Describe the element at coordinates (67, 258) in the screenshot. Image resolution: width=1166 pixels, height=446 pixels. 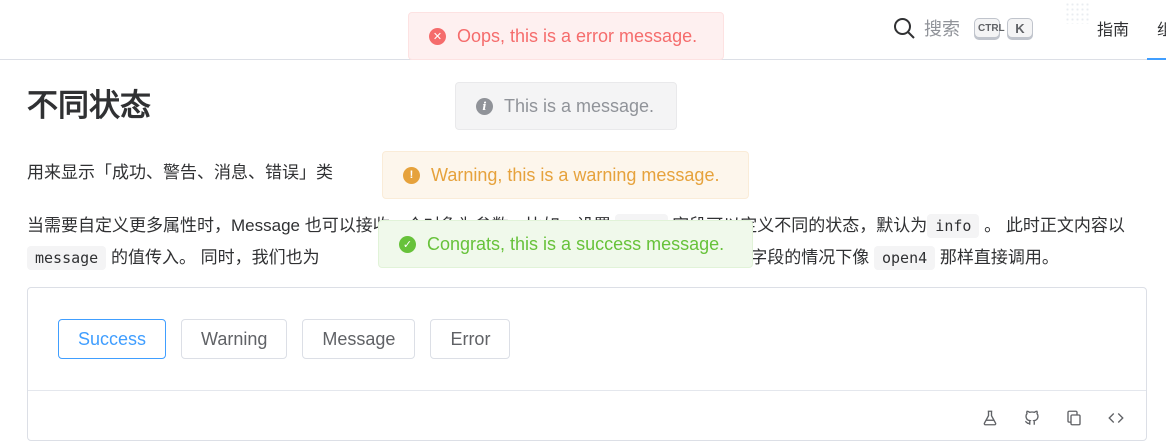
I see `code-message: message` at that location.